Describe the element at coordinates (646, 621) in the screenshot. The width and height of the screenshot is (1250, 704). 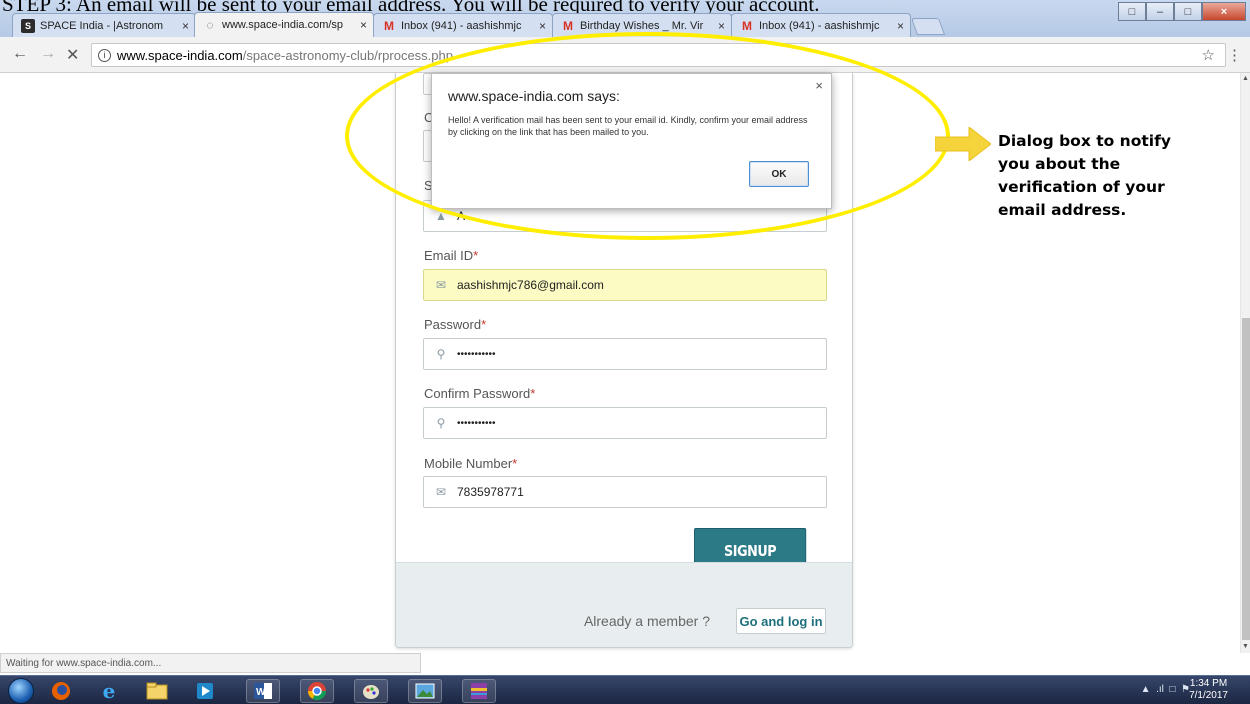
I see `already-member-text: Already a member ?` at that location.